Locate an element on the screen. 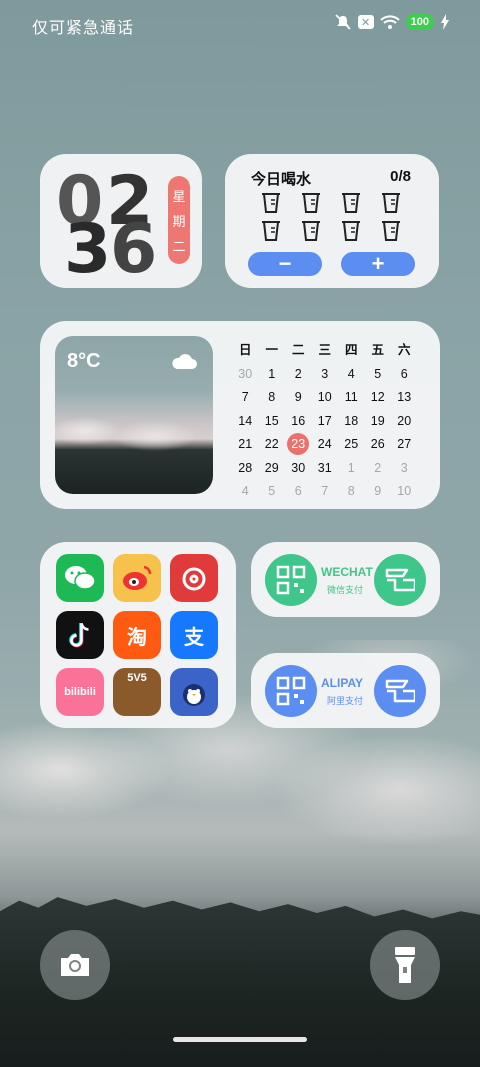  cloud-icon is located at coordinates (184, 361).